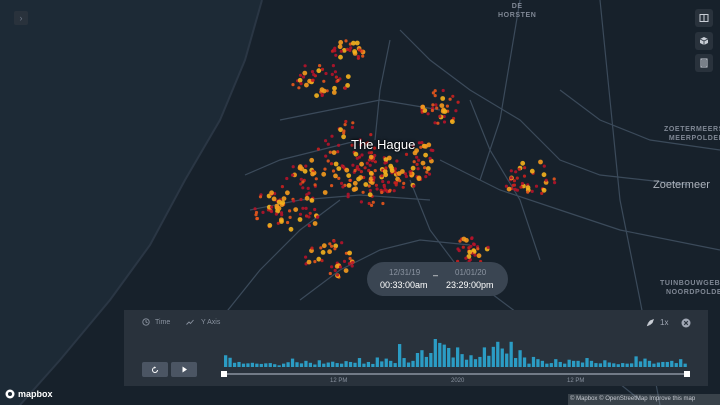 The image size is (720, 405). I want to click on rocket-icon, so click(650, 322).